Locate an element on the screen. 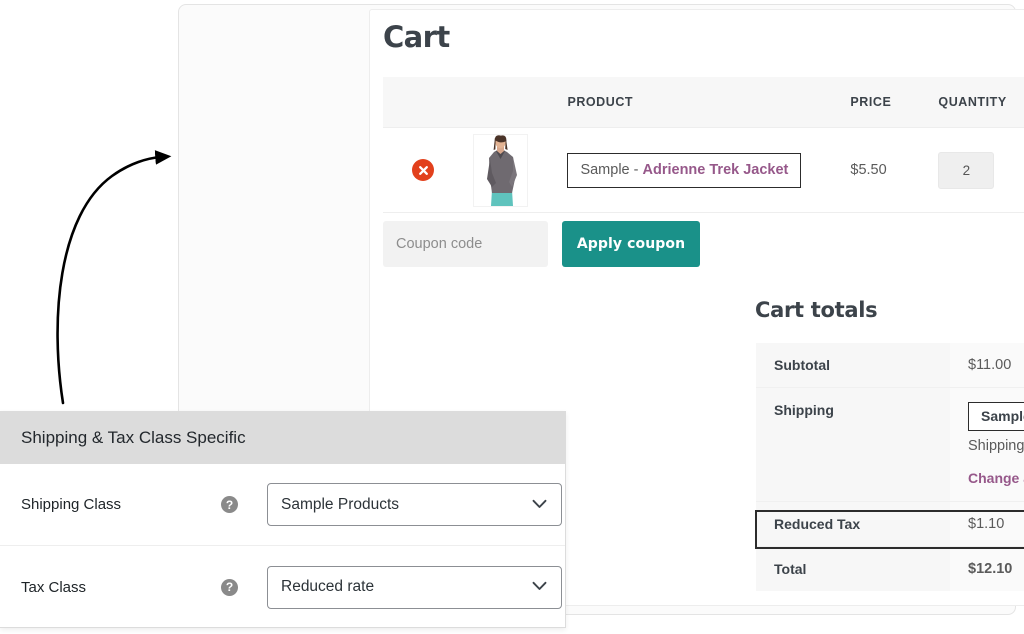 This screenshot has height=634, width=1024. product-thumbnail is located at coordinates (501, 170).